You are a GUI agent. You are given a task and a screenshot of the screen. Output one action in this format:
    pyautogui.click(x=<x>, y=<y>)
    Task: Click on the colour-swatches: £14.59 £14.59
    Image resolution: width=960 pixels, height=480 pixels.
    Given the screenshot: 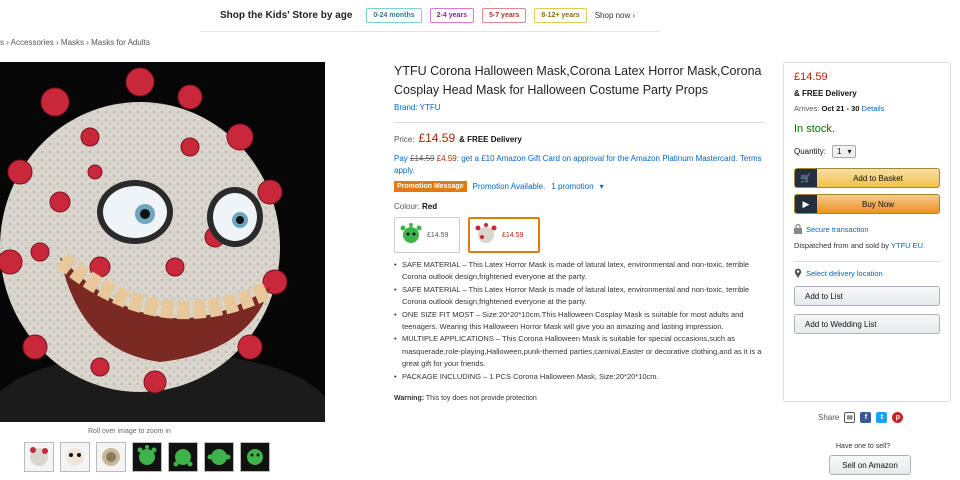 What is the action you would take?
    pyautogui.click(x=579, y=235)
    